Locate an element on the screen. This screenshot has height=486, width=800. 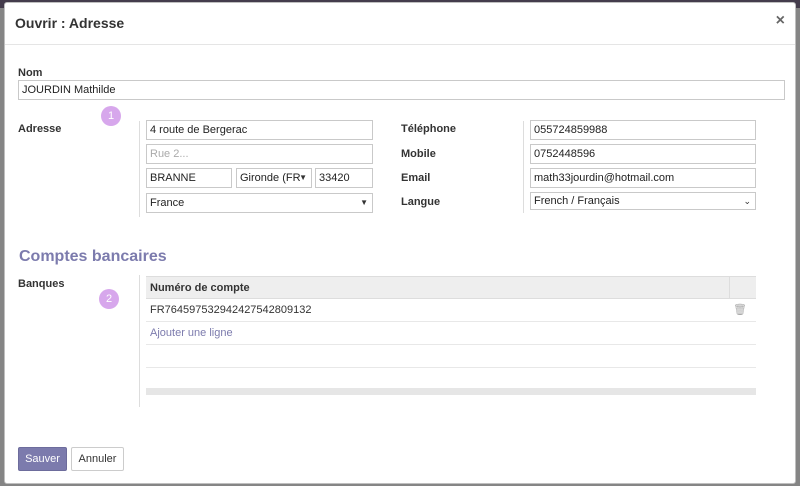
street-input: 4 route de Bergerac is located at coordinates (259, 130).